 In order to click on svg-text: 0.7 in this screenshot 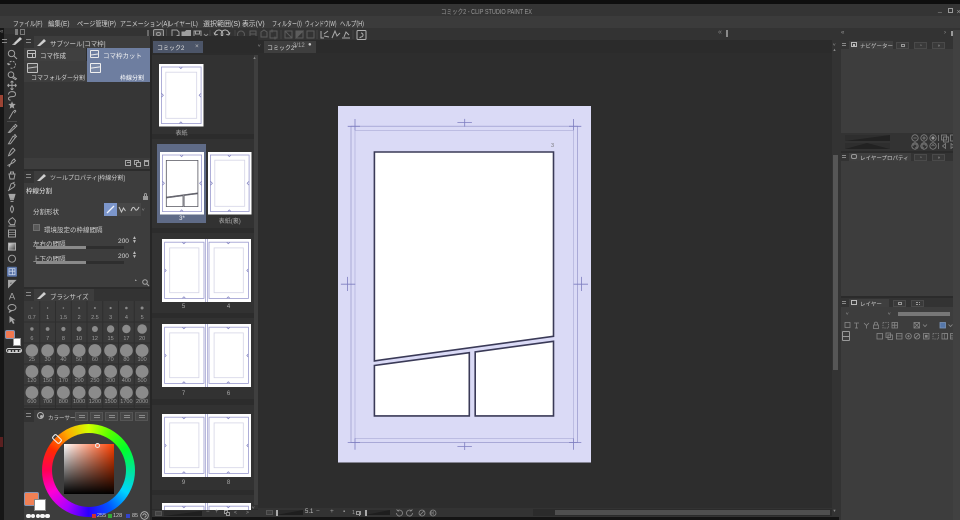, I will do `click(32, 318)`.